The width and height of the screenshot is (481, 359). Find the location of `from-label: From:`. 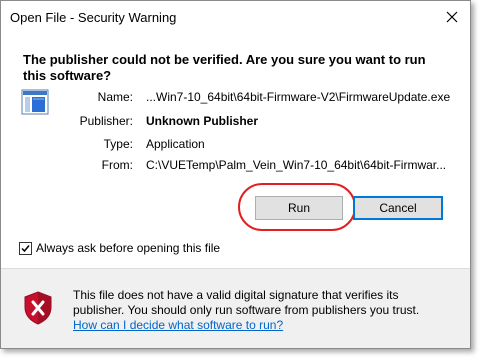

from-label: From: is located at coordinates (117, 165).